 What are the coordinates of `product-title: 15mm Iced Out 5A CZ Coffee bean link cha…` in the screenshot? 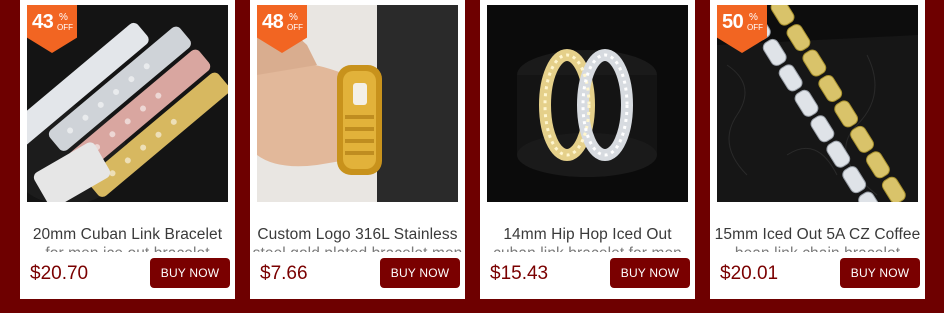 It's located at (817, 238).